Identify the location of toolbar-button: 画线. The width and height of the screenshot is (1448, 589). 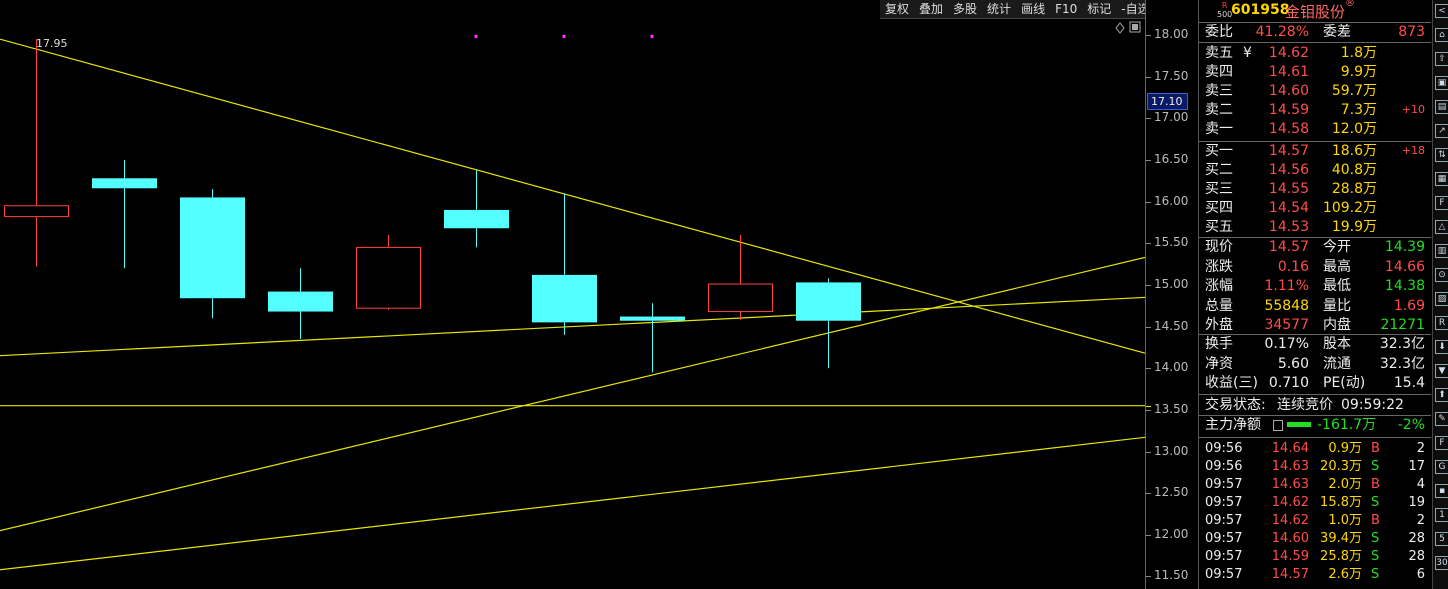
(1033, 9).